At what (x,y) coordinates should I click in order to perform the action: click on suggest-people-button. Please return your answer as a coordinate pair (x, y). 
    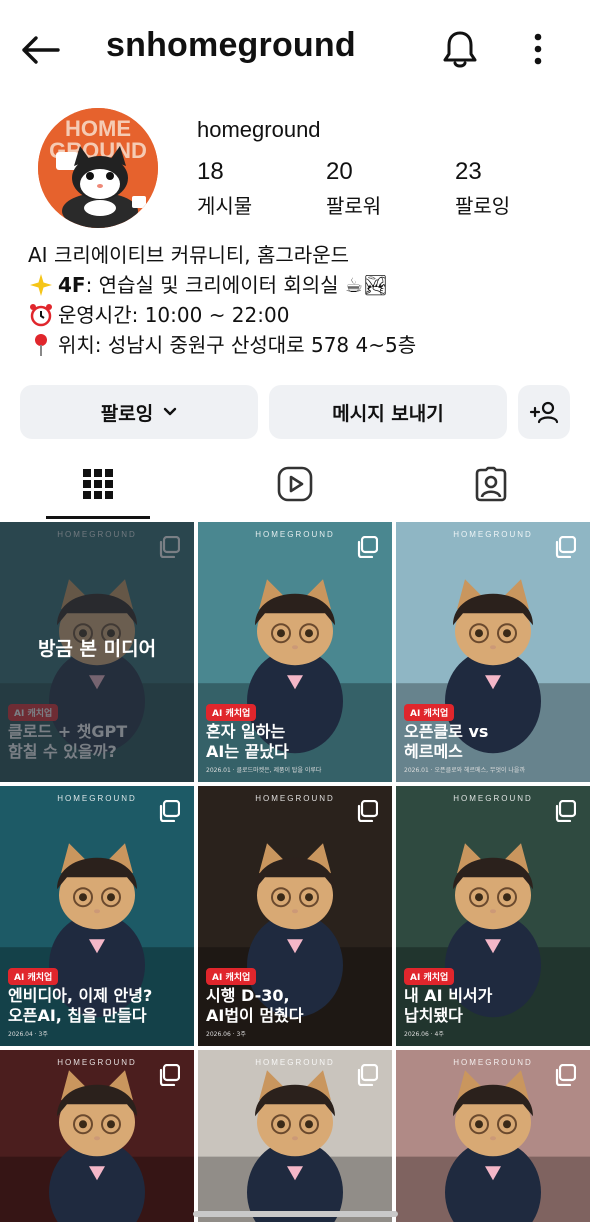
    Looking at the image, I should click on (544, 412).